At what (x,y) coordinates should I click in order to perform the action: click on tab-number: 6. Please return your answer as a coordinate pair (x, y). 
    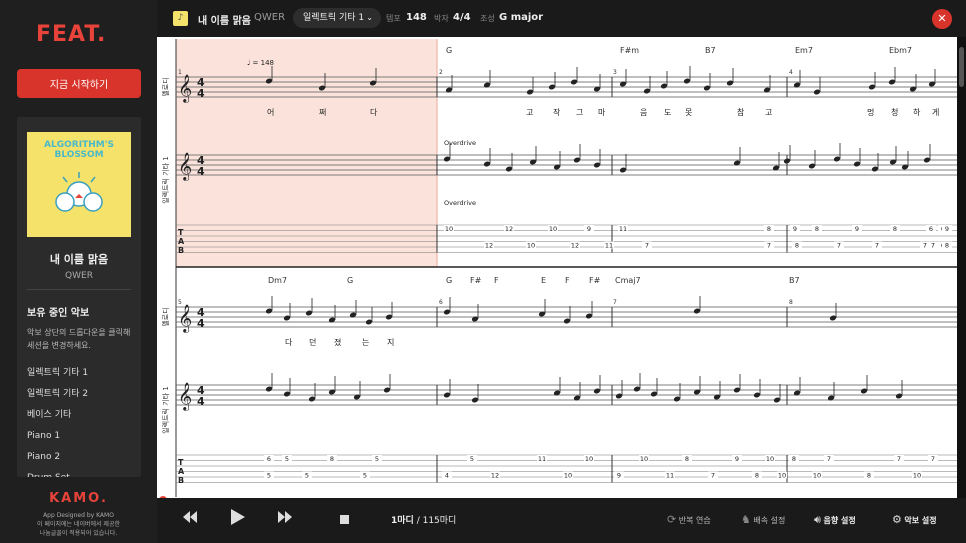
    Looking at the image, I should click on (931, 229).